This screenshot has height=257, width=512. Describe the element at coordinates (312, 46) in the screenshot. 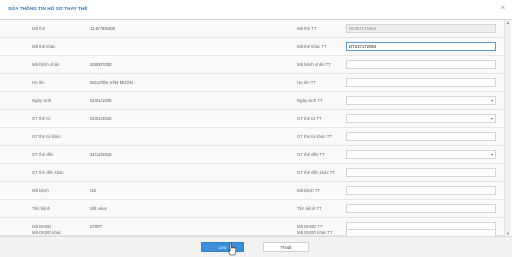

I see `other-card-tt-label: Mã thẻ khác TT` at that location.